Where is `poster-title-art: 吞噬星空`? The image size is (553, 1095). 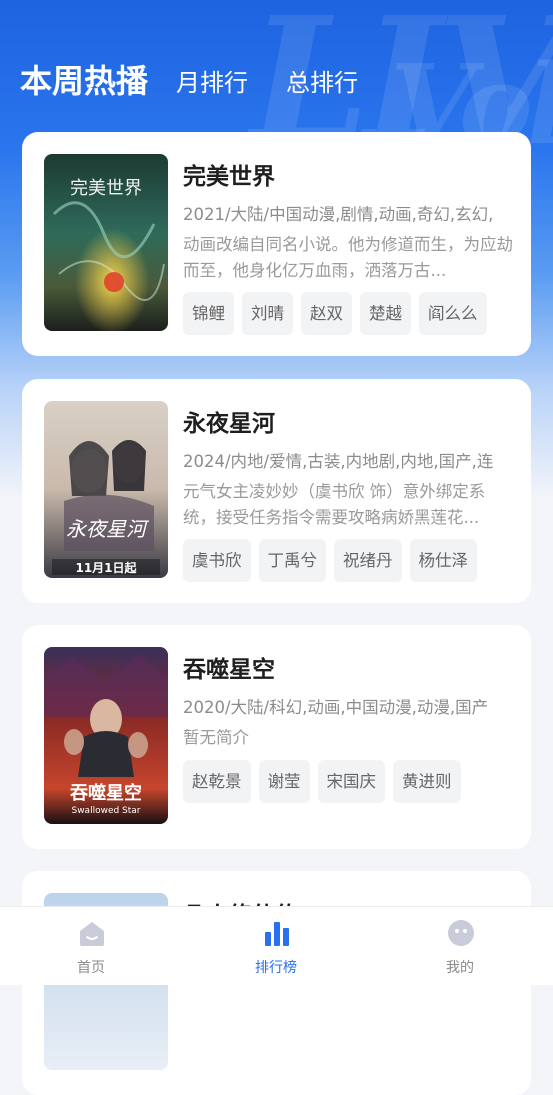
poster-title-art: 吞噬星空 is located at coordinates (106, 793).